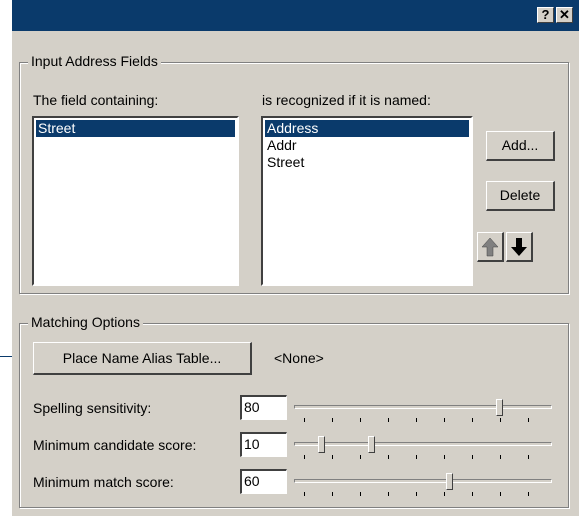  I want to click on recognized-name-label: is recognized if it is named:, so click(346, 100).